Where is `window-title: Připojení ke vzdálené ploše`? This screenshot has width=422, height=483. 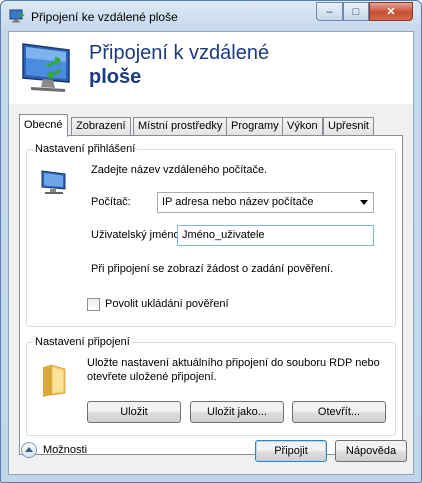
window-title: Připojení ke vzdálené ploše is located at coordinates (104, 17).